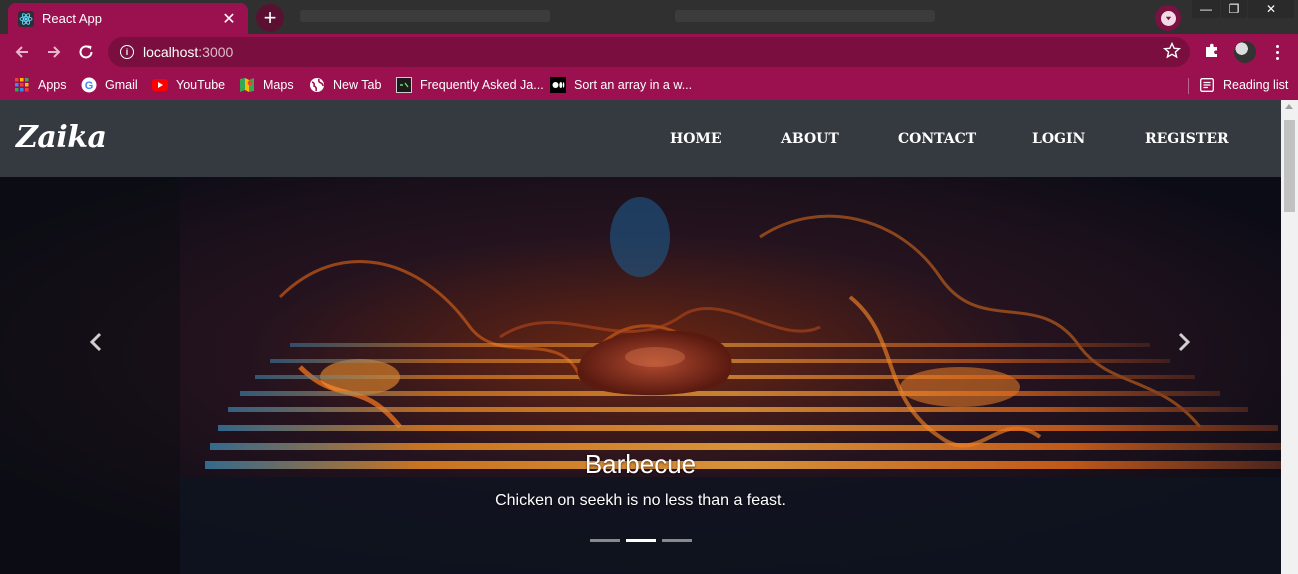  I want to click on scroll-up-icon, so click(1289, 106).